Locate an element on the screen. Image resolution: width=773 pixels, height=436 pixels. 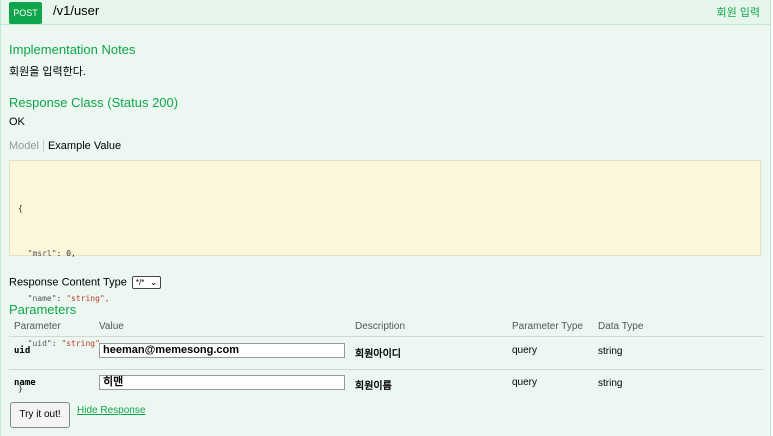
implementation-notes-text: 회원을 입력한다. is located at coordinates (47, 72).